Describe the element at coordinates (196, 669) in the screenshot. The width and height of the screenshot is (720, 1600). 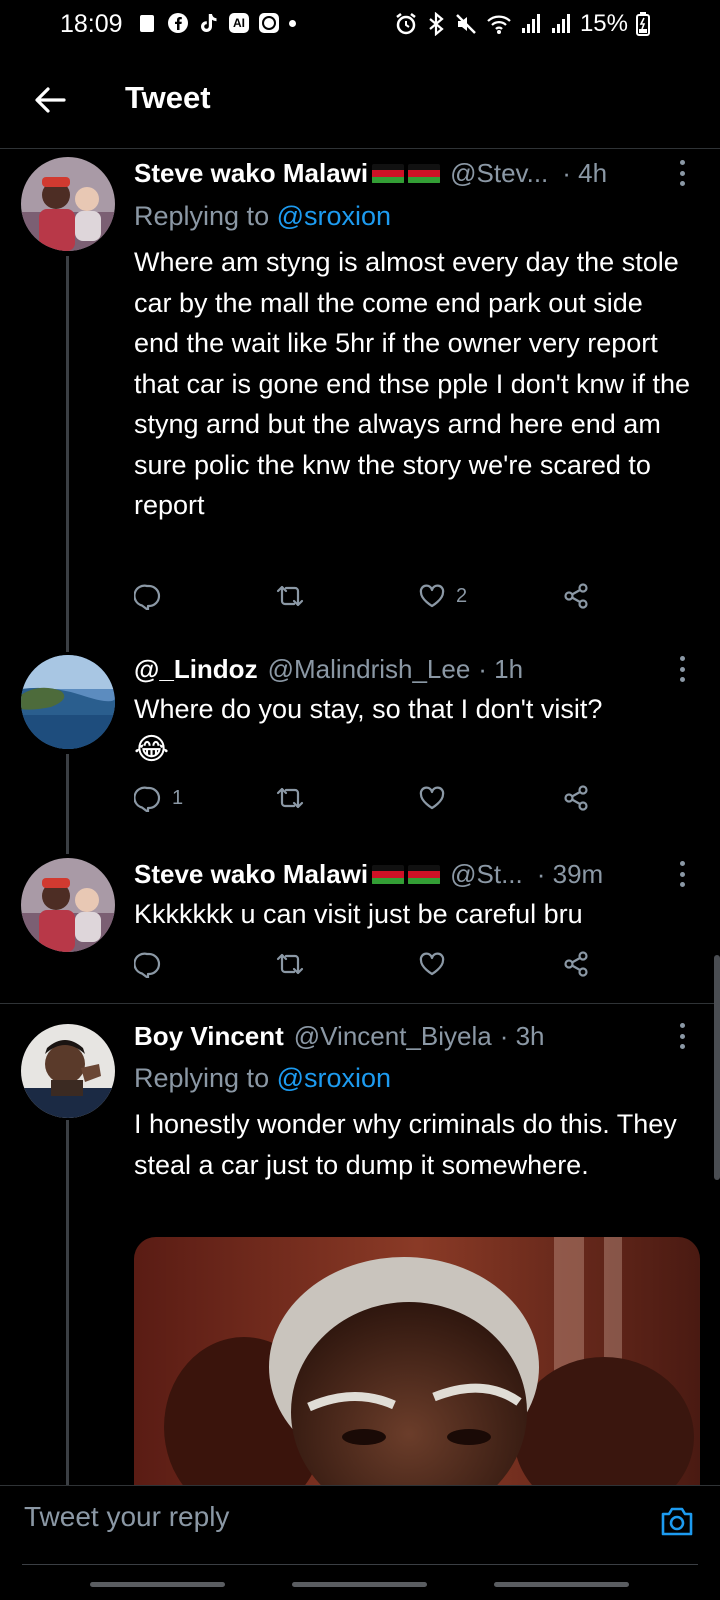
I see `display-name: @_Lindoz` at that location.